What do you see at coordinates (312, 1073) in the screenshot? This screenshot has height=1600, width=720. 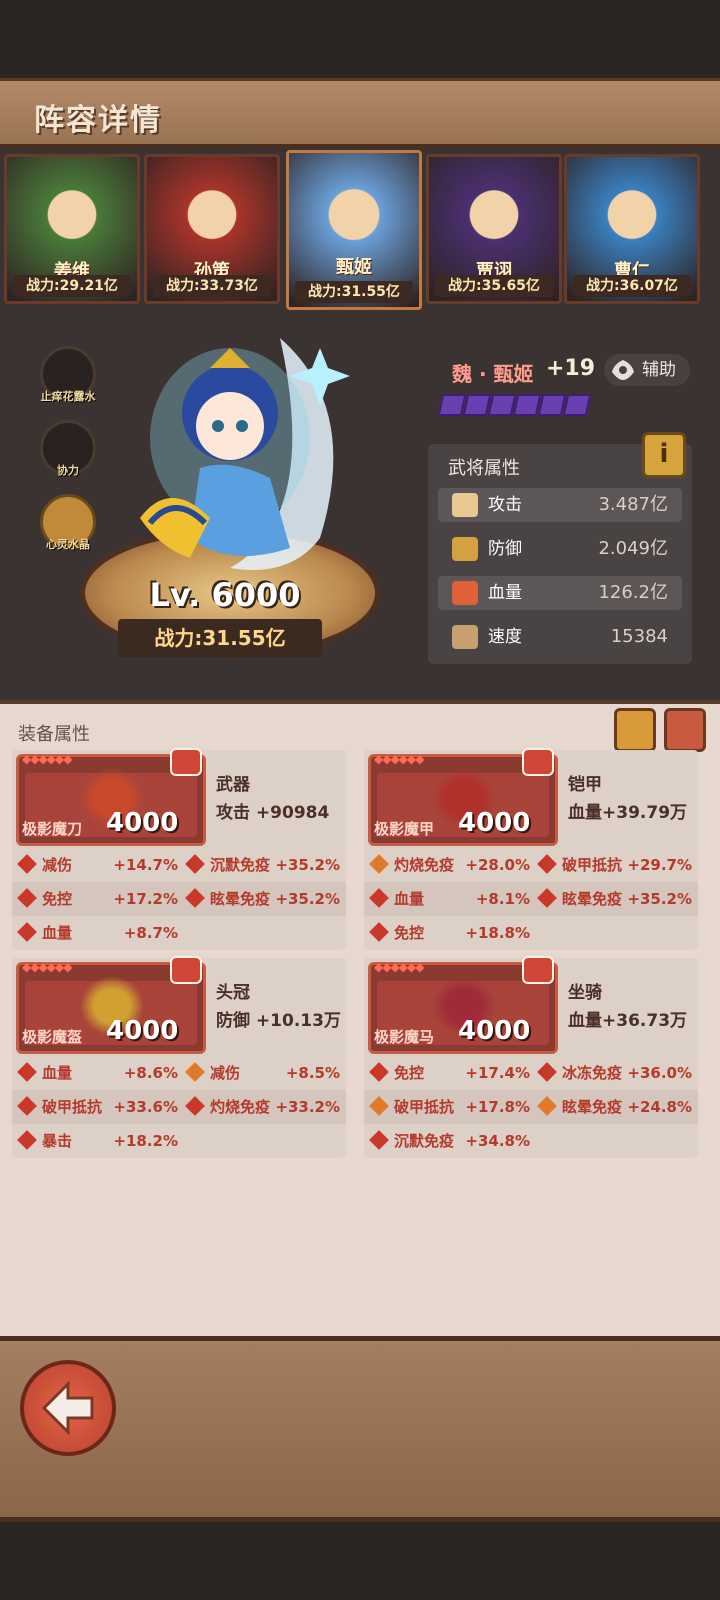 I see `sub-stat-value: +8.5%` at bounding box center [312, 1073].